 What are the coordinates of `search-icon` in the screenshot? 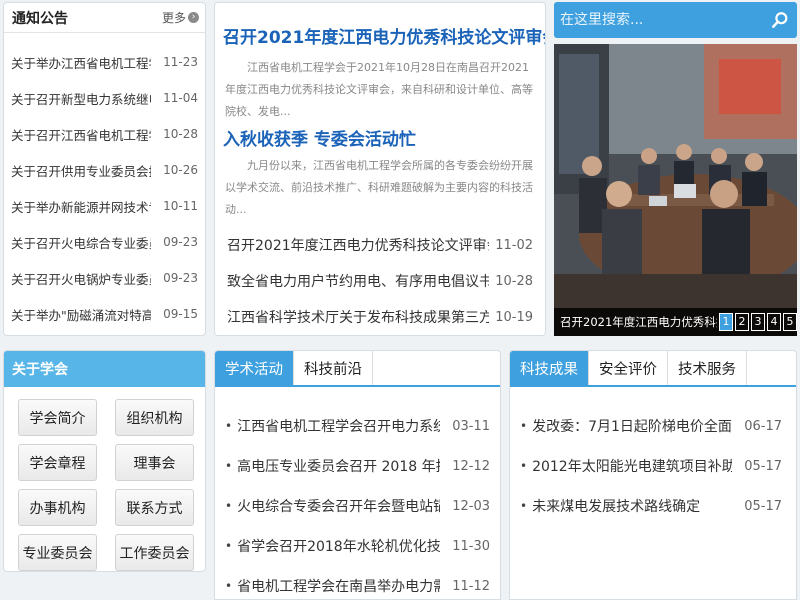 It's located at (780, 20).